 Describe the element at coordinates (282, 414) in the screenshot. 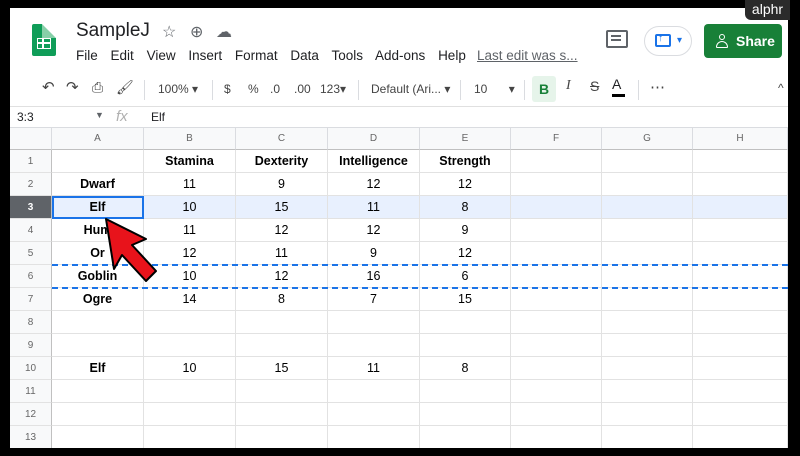

I see `cell-c12` at that location.